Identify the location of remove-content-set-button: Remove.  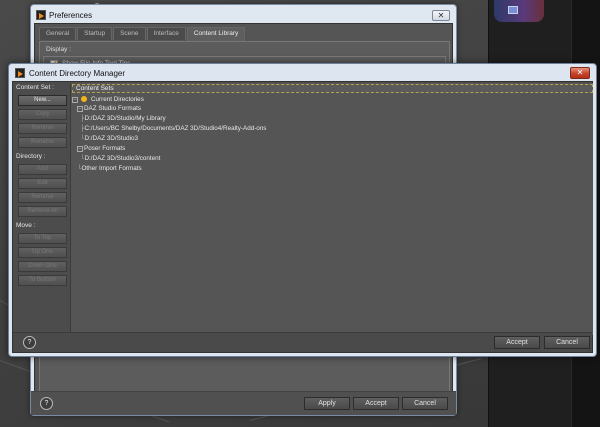
(42, 128).